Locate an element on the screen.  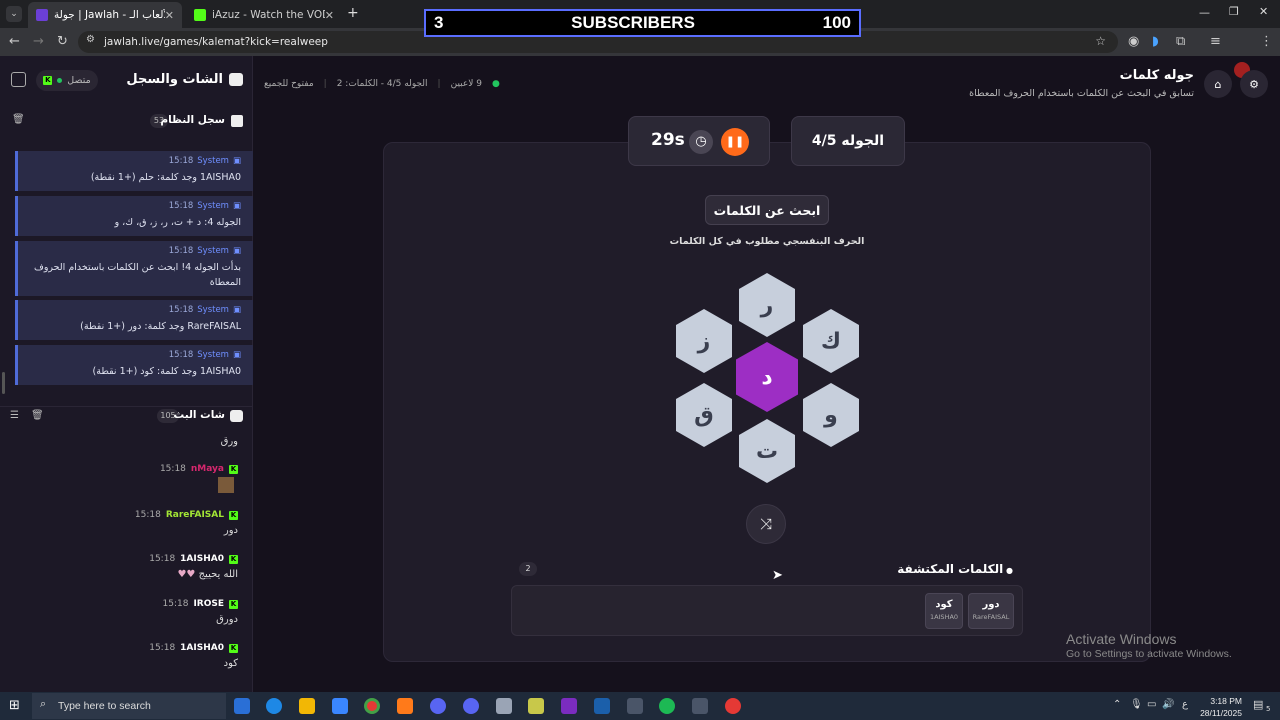
steam-icon is located at coordinates (602, 706).